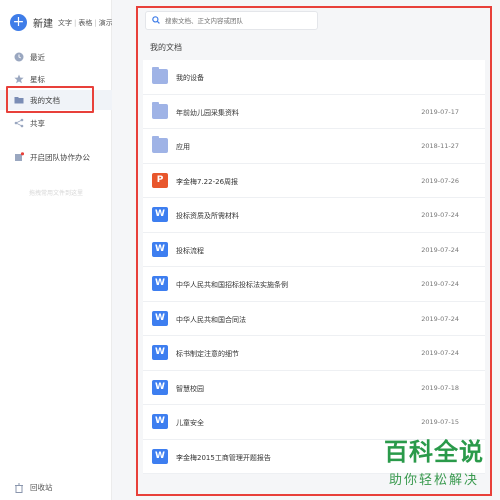 Image resolution: width=500 pixels, height=500 pixels. I want to click on sidebar-item-team: 开启团队协作办公, so click(56, 157).